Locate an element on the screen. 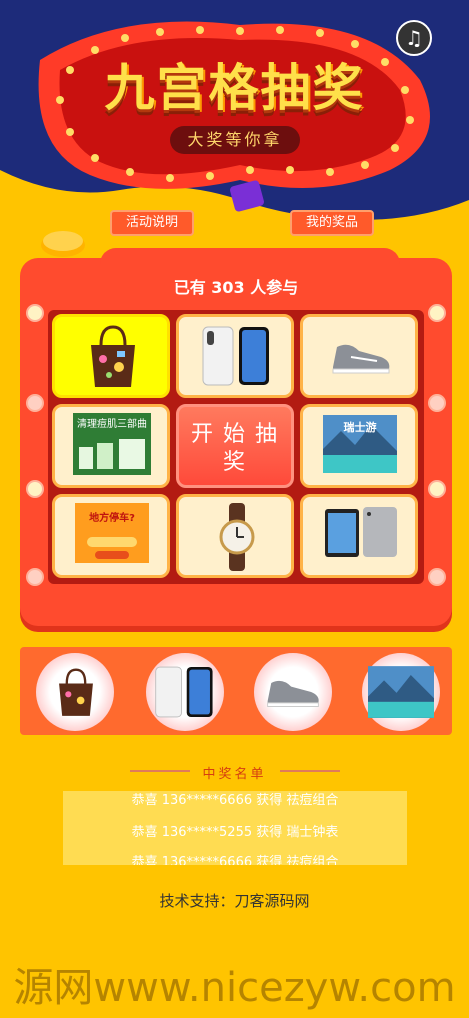 The image size is (469, 1018). start-draw-label: 开始抽奖 is located at coordinates (238, 448).